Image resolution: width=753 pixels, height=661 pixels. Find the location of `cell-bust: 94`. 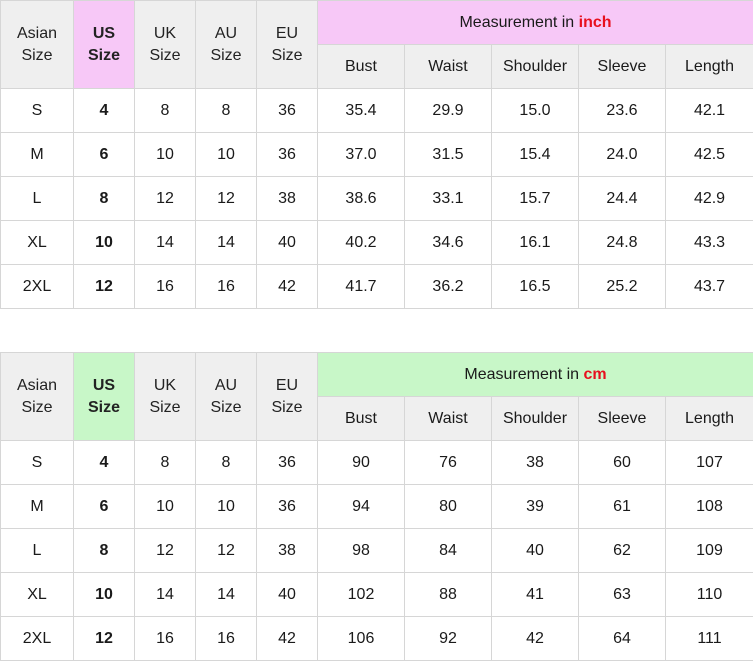

cell-bust: 94 is located at coordinates (361, 506).